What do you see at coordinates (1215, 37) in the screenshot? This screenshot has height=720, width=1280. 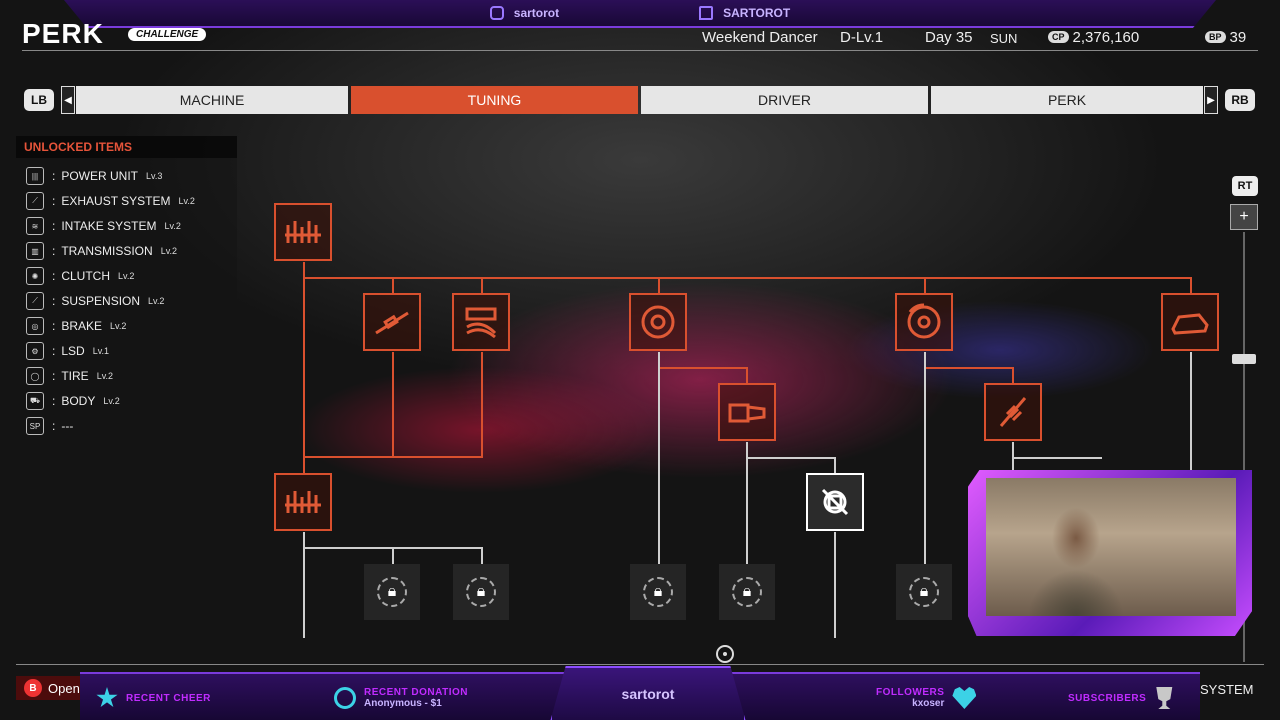 I see `bp-icon: BP` at bounding box center [1215, 37].